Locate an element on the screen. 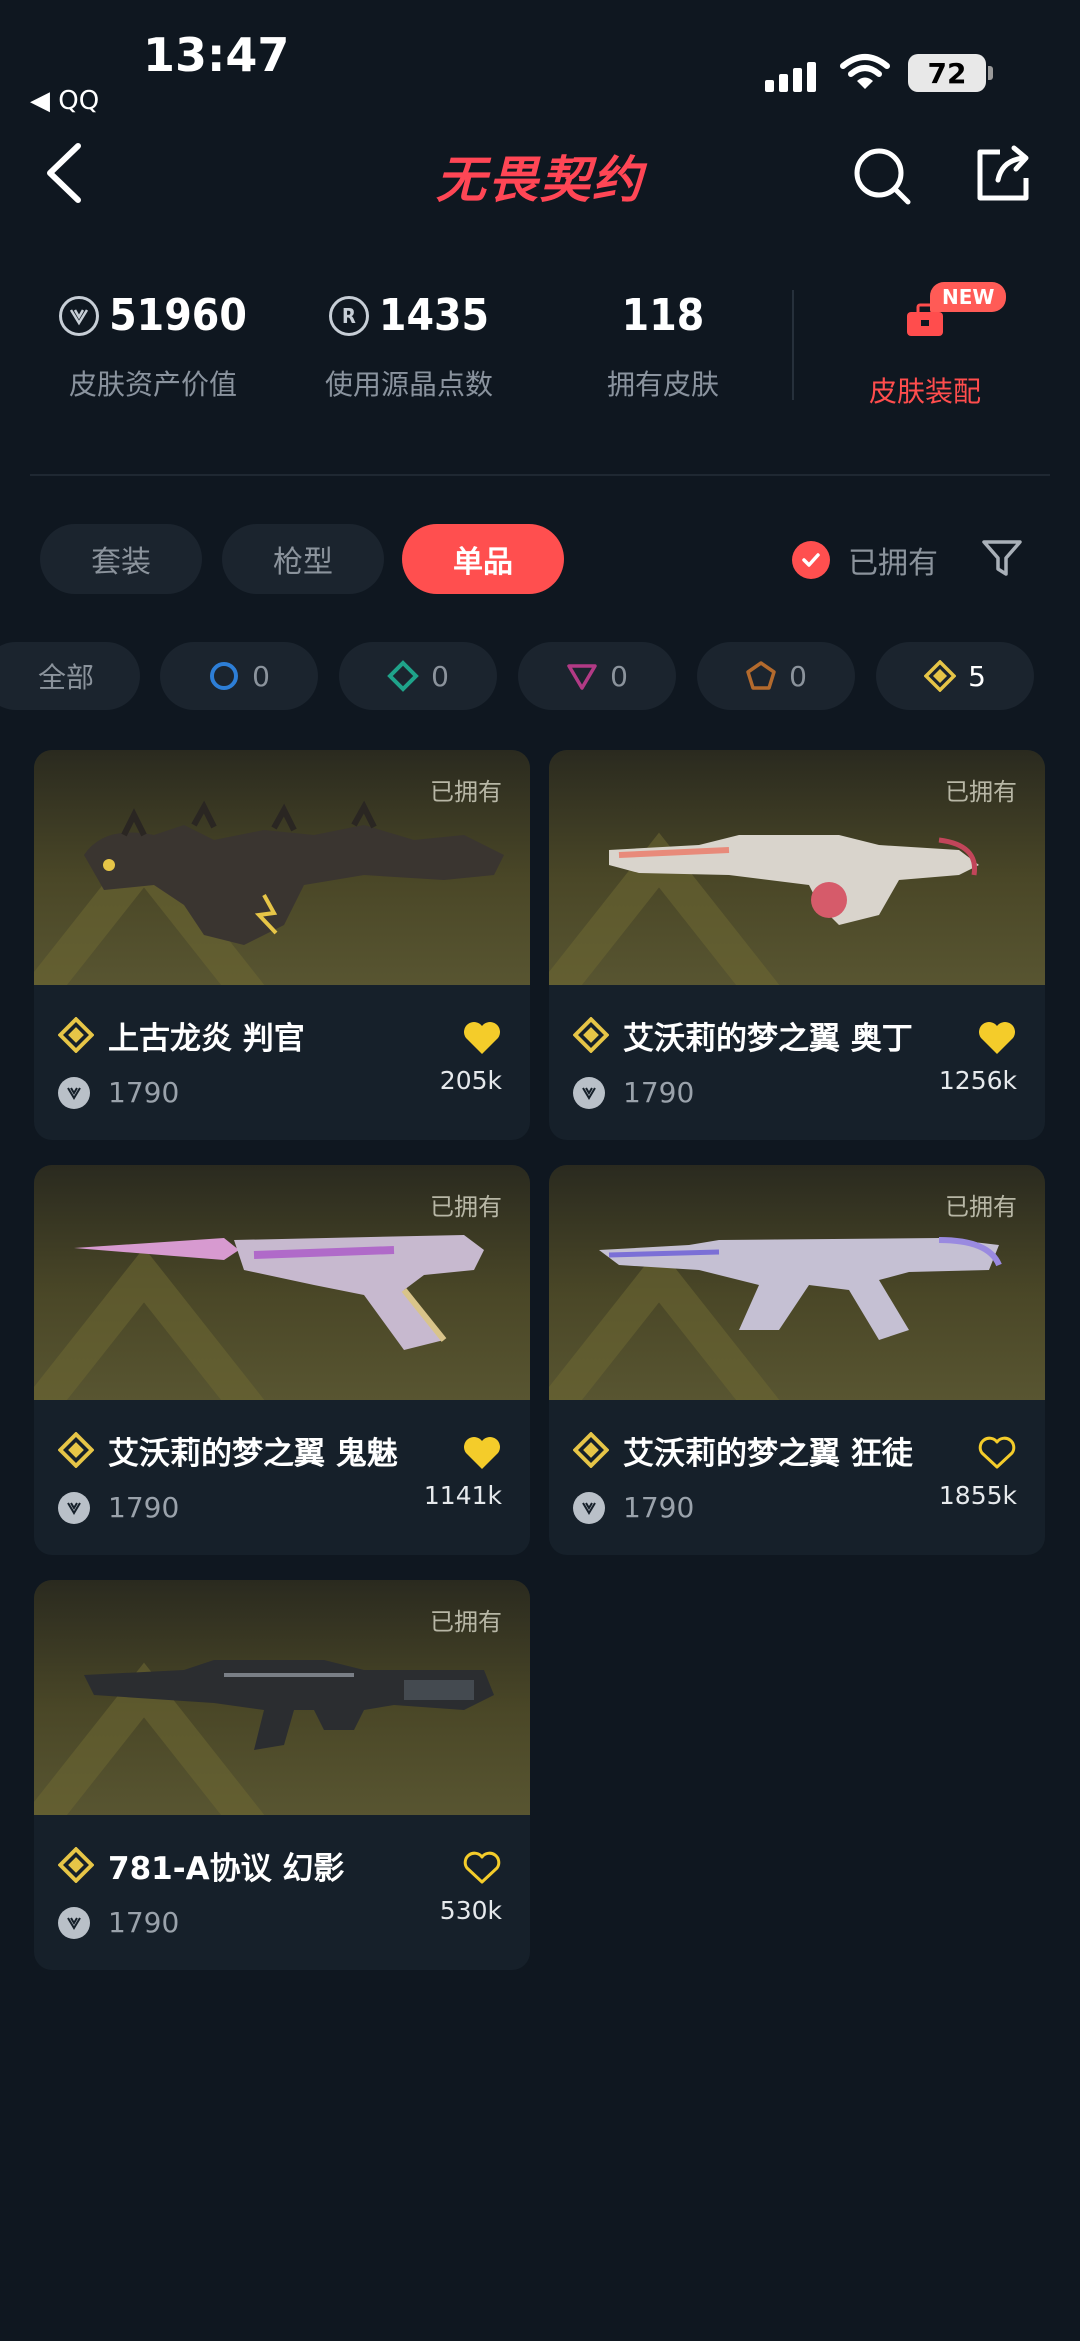  ultra-tier-icon is located at coordinates (761, 675).